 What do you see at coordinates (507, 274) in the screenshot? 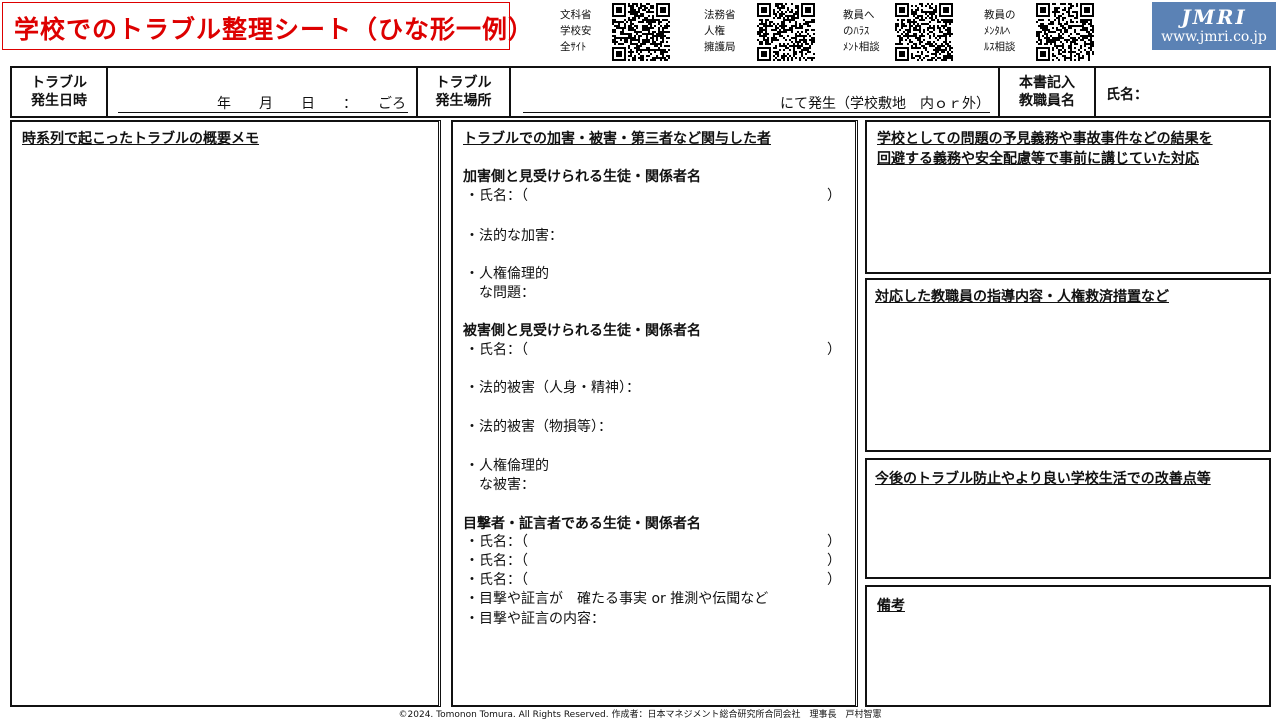
I see `perp-ethic-label: ・人権倫理的` at bounding box center [507, 274].